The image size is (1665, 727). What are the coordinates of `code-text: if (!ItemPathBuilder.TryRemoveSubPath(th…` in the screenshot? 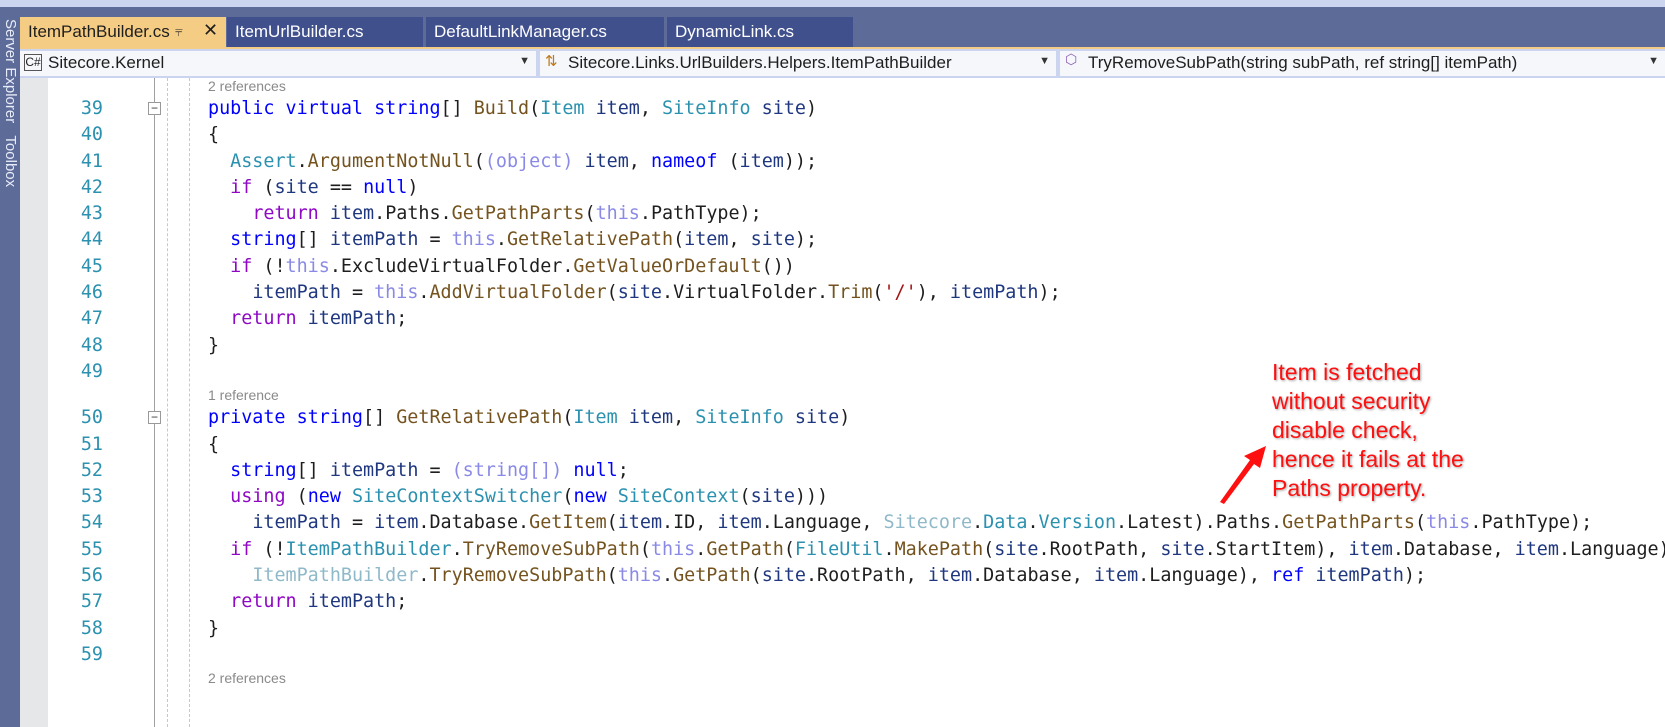 It's located at (947, 549).